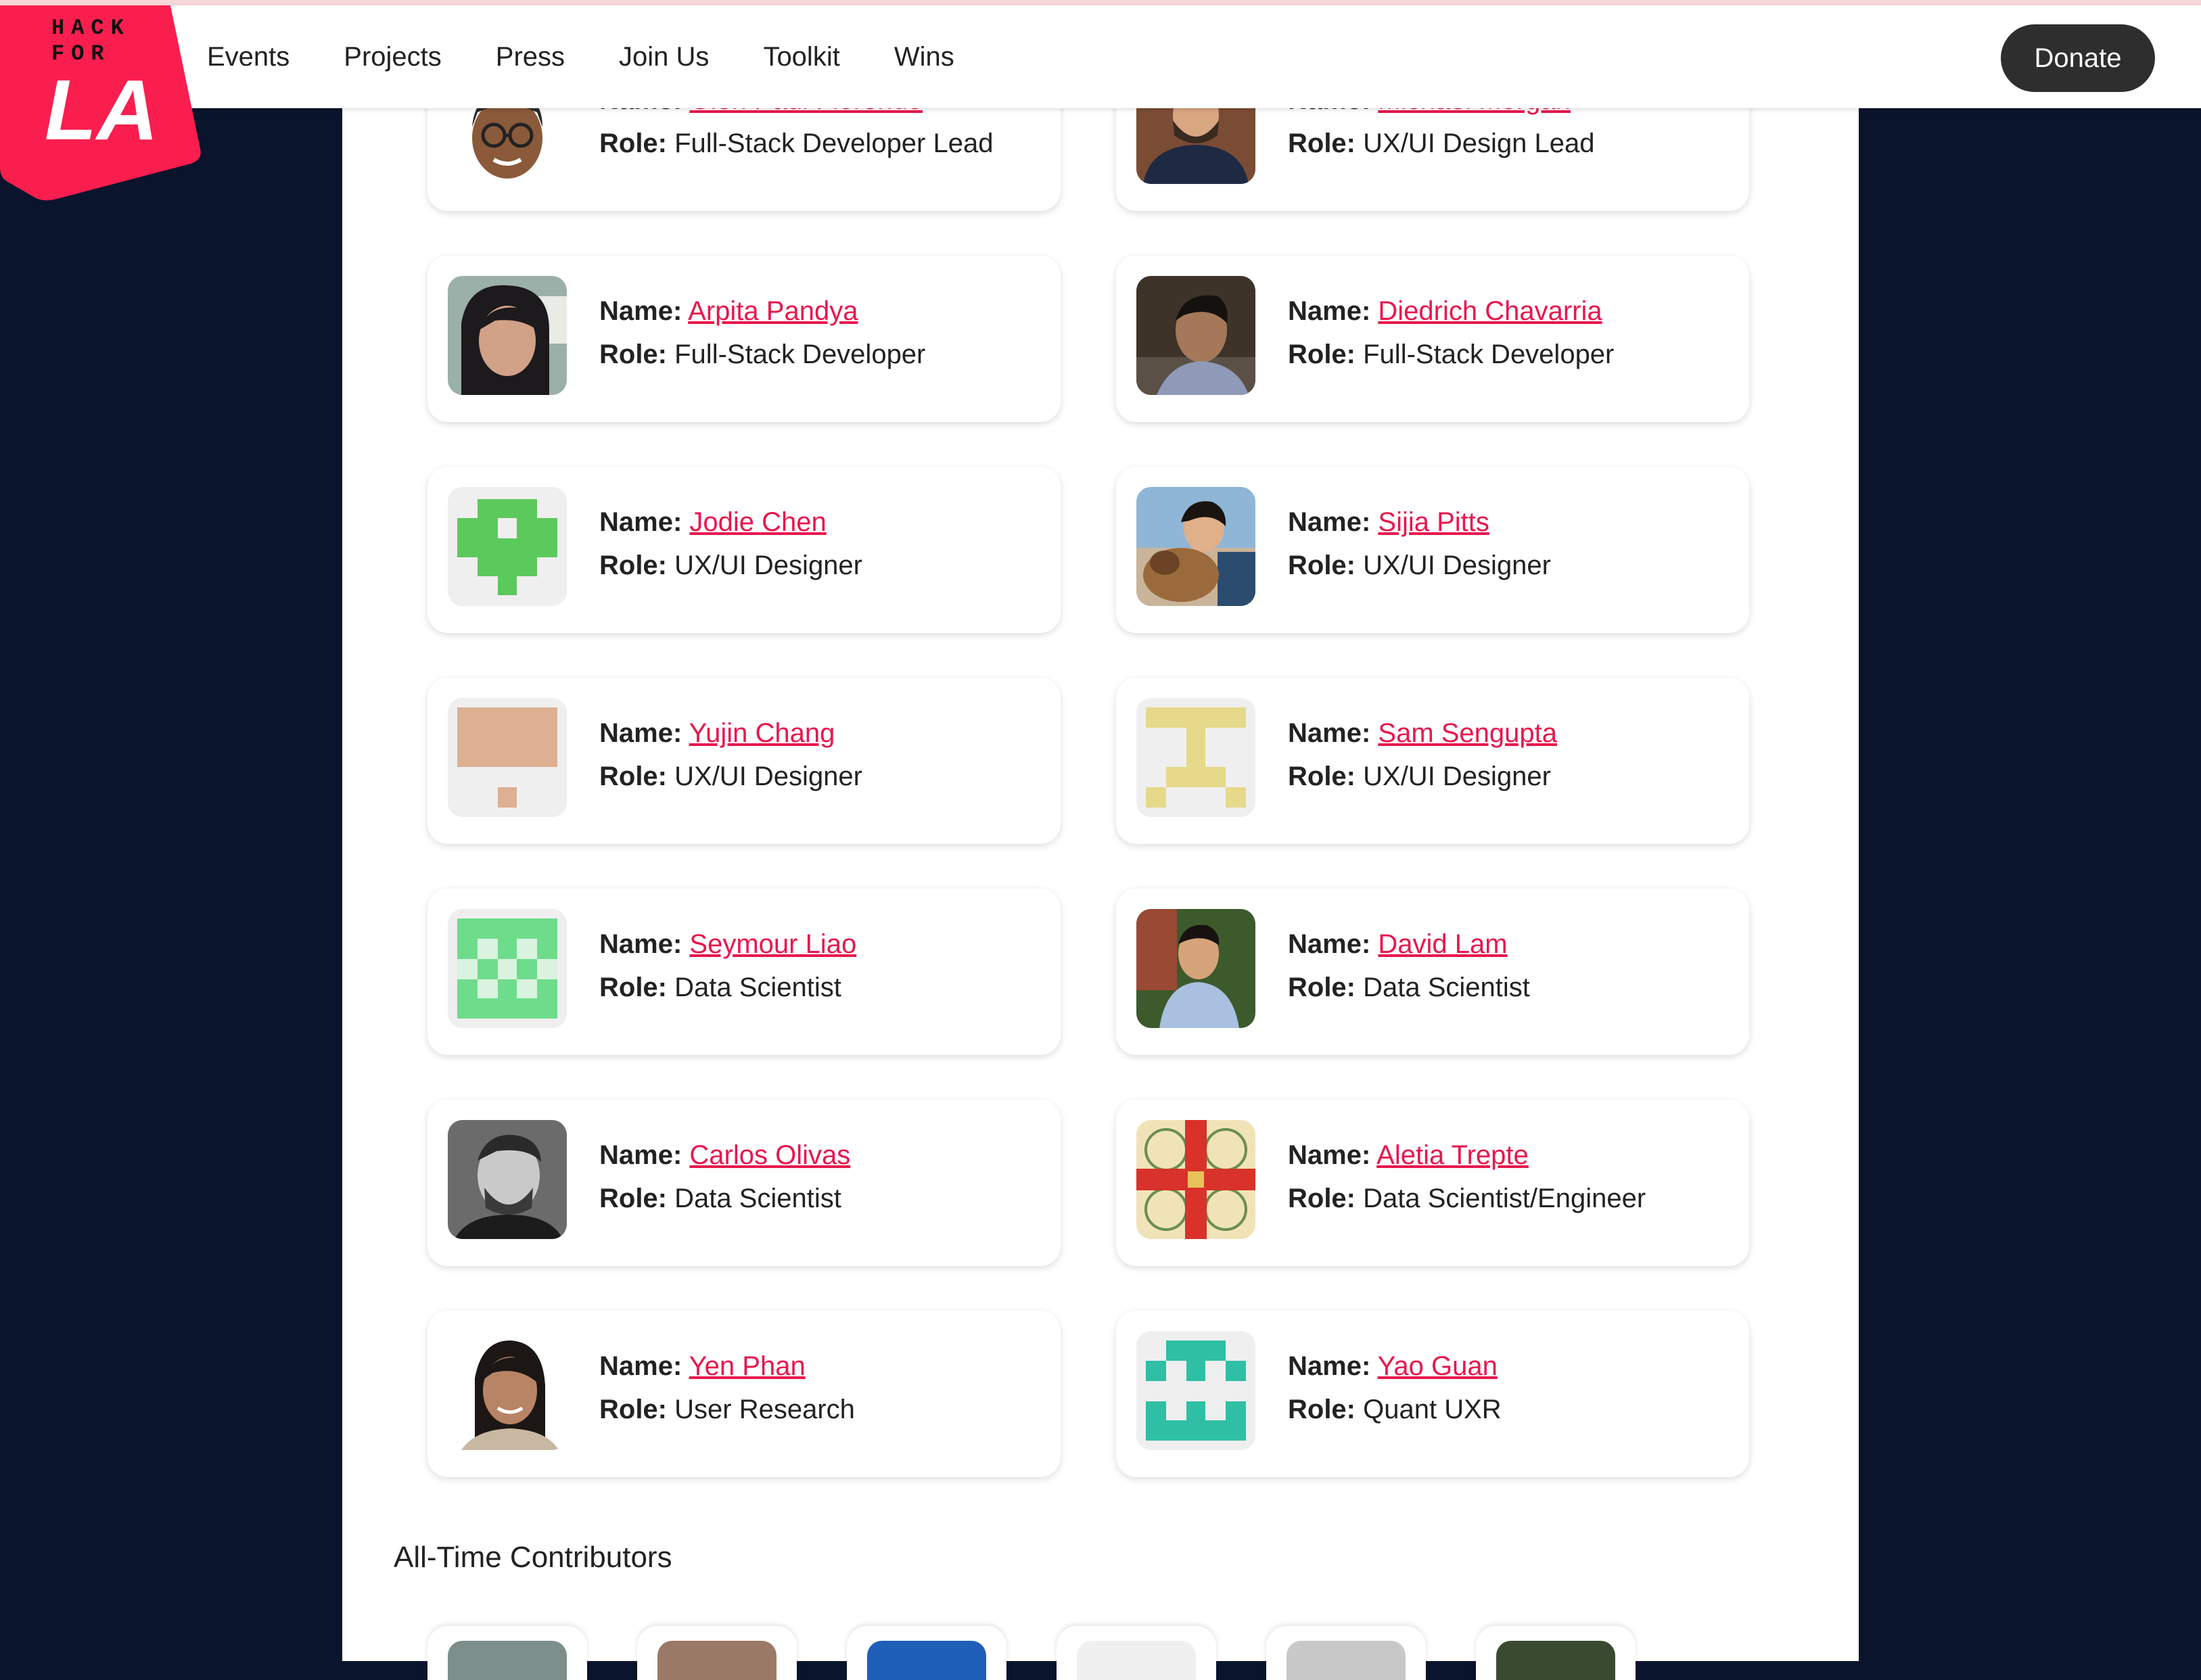 Image resolution: width=2201 pixels, height=1680 pixels. I want to click on hack-for-la-logo: HACK FOR LA, so click(101, 102).